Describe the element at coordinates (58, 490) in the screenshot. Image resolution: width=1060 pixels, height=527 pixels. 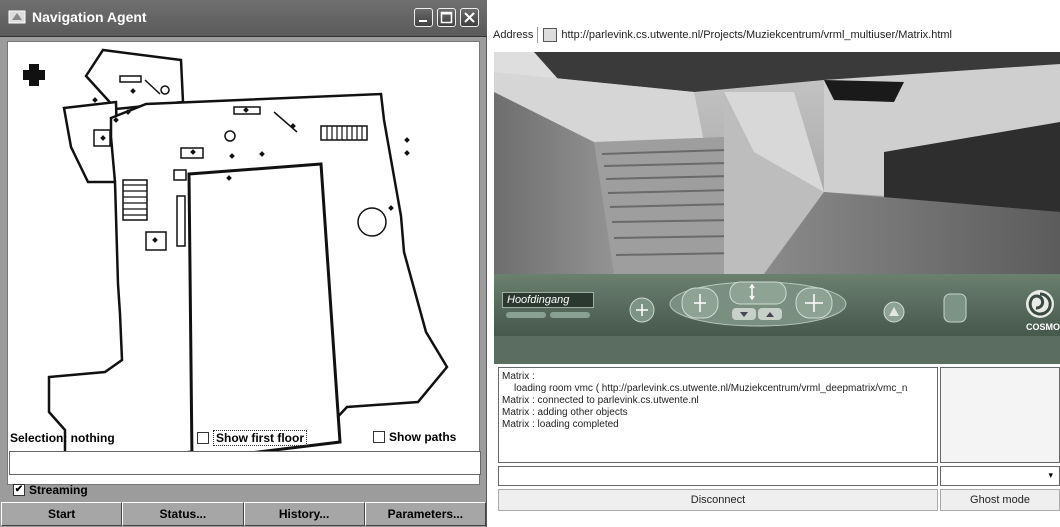
I see `streaming-label: Streaming` at that location.